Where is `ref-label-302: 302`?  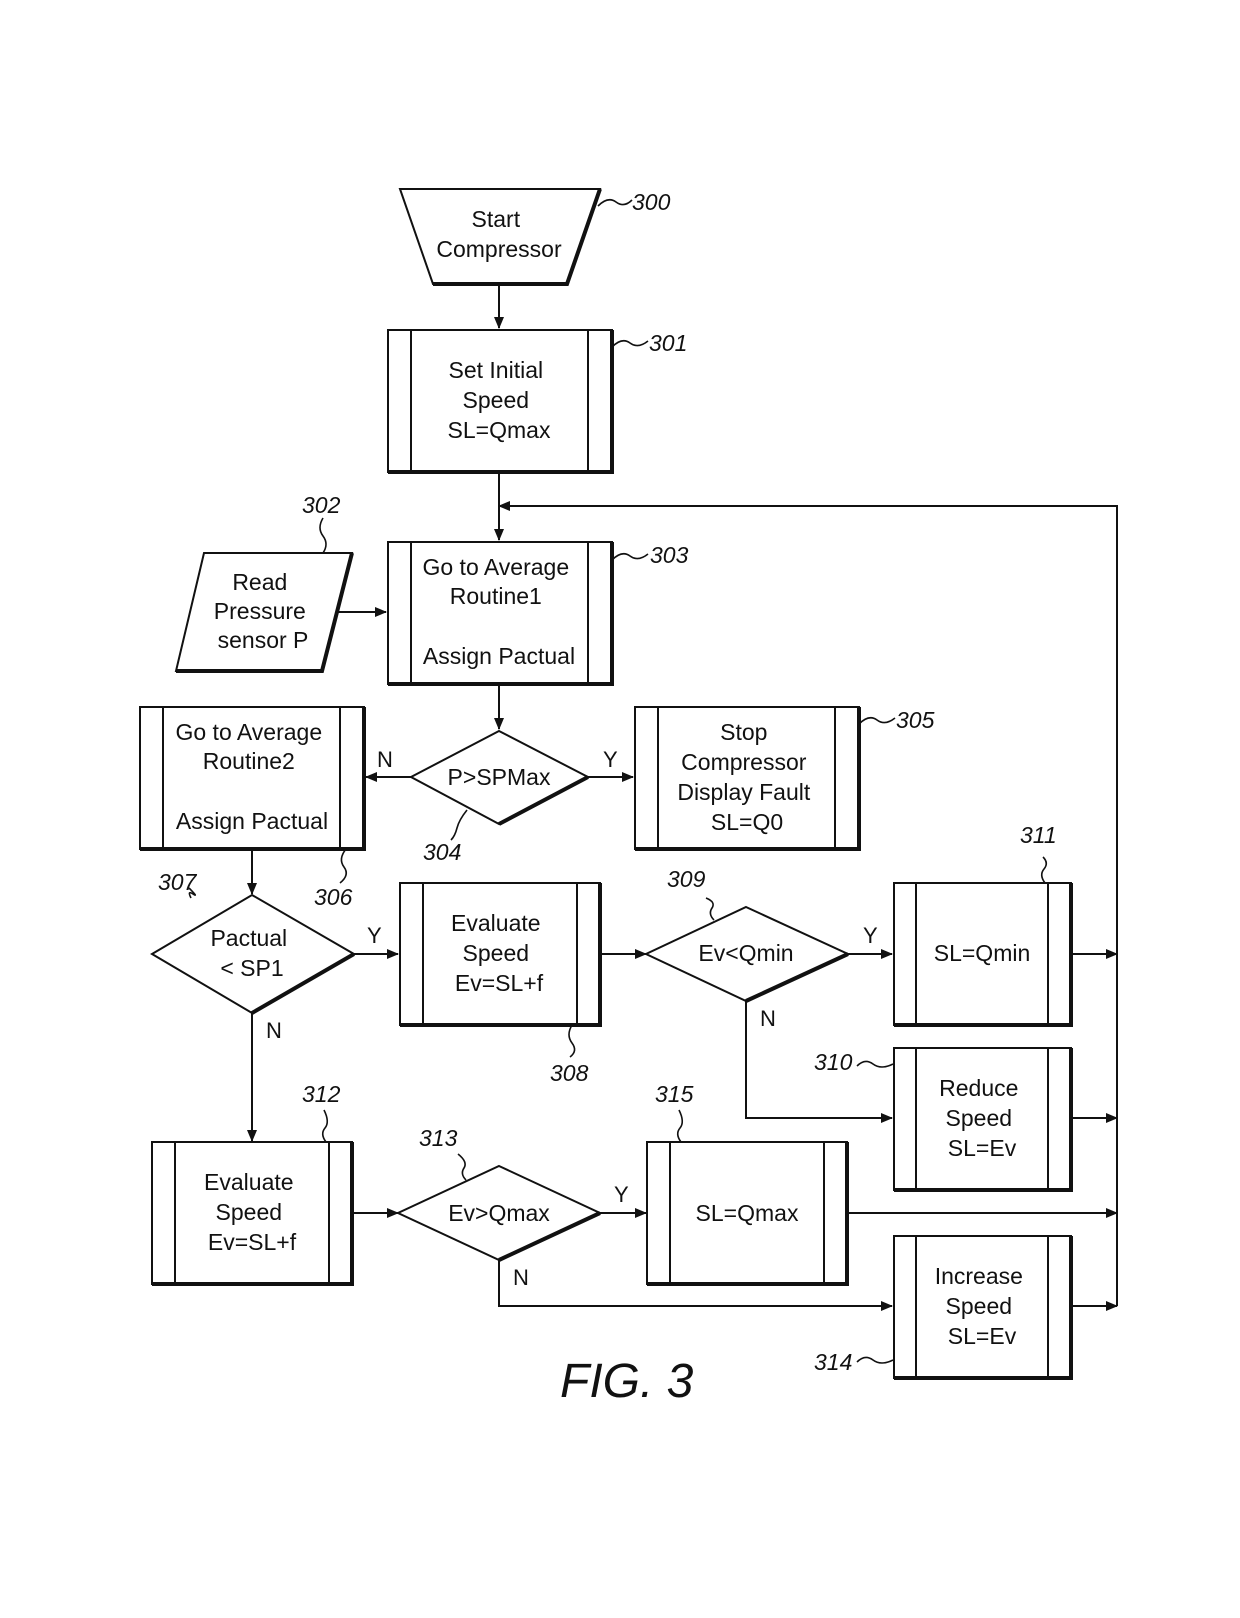 ref-label-302: 302 is located at coordinates (321, 505).